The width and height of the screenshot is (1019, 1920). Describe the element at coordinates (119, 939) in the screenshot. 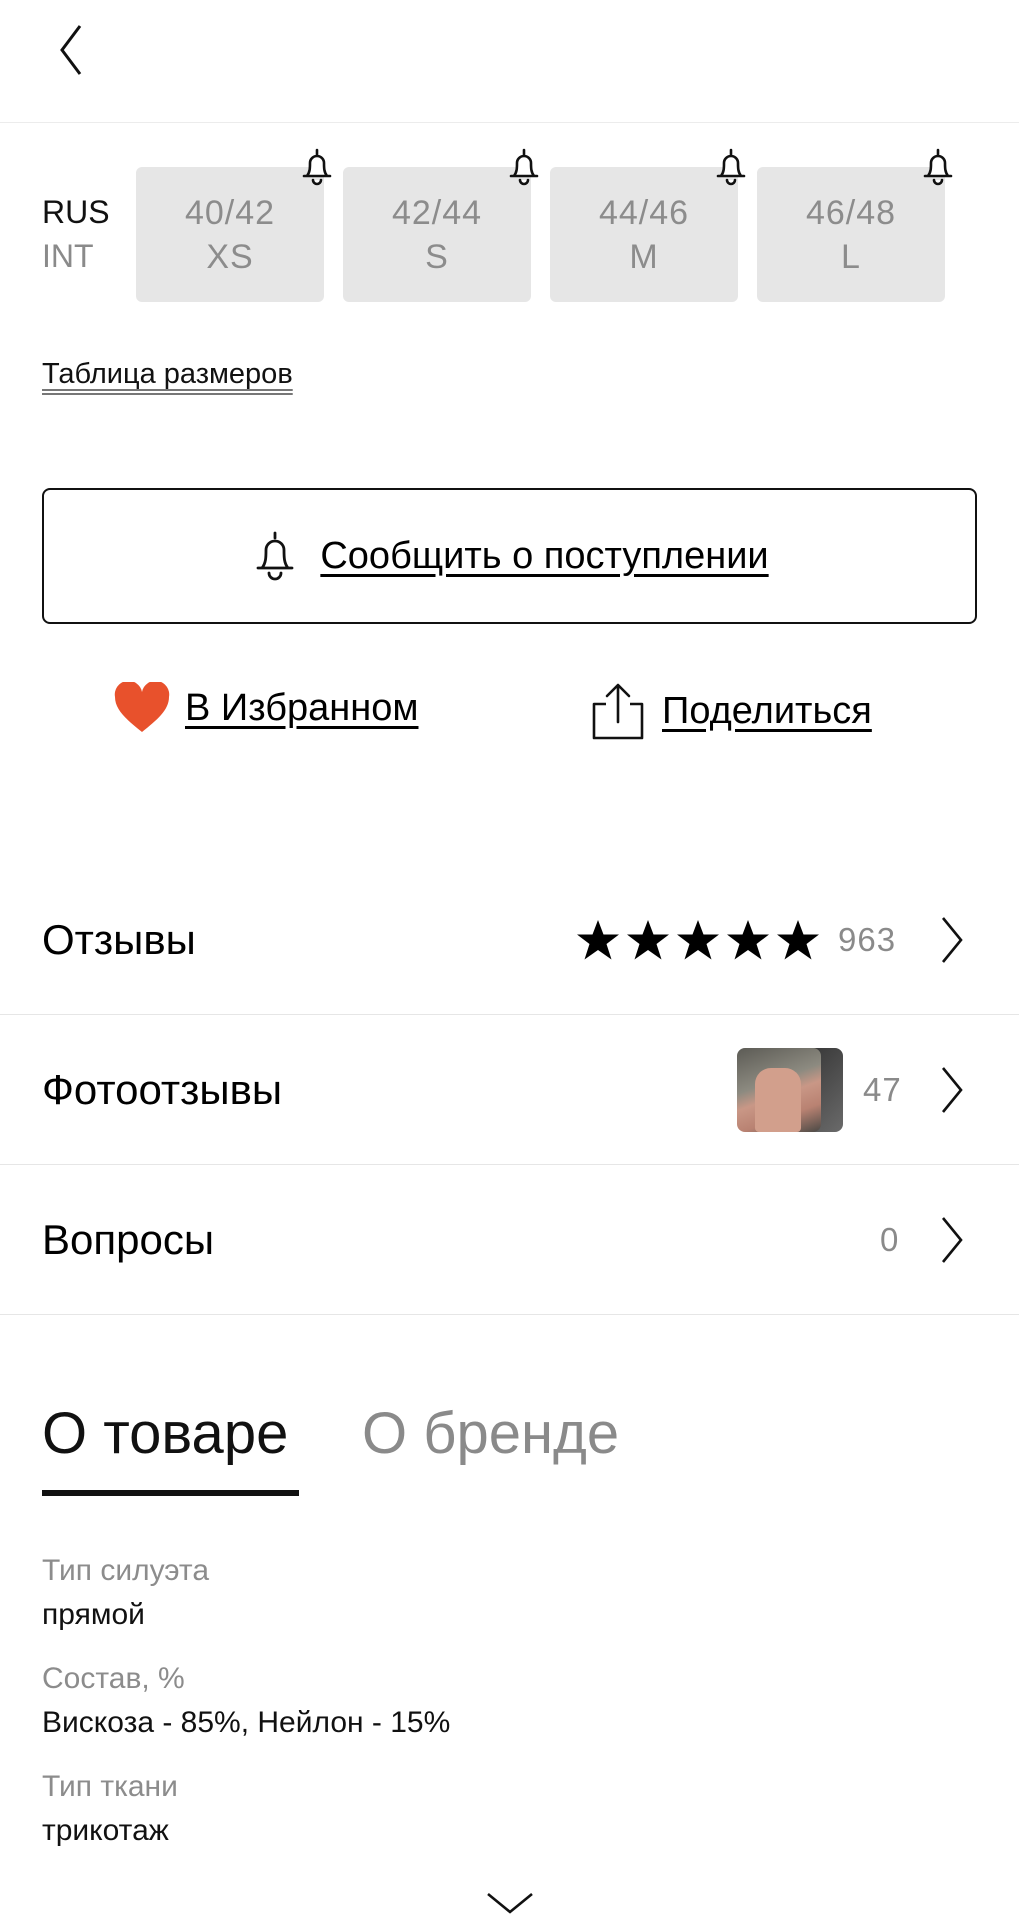

I see `reviews-title: Отзывы` at that location.